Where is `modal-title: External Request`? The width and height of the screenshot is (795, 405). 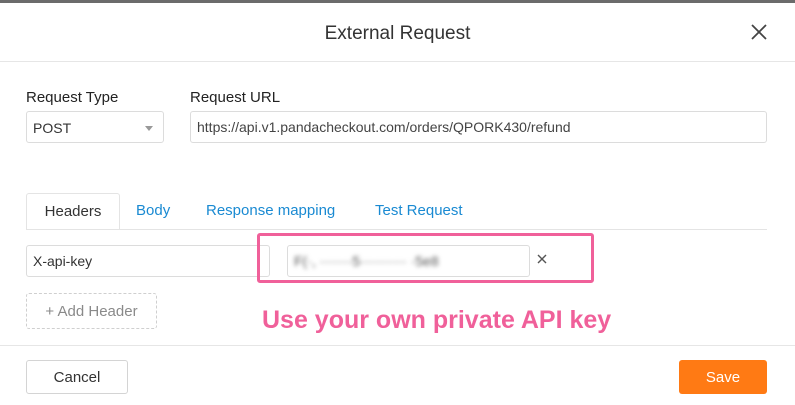 modal-title: External Request is located at coordinates (397, 33).